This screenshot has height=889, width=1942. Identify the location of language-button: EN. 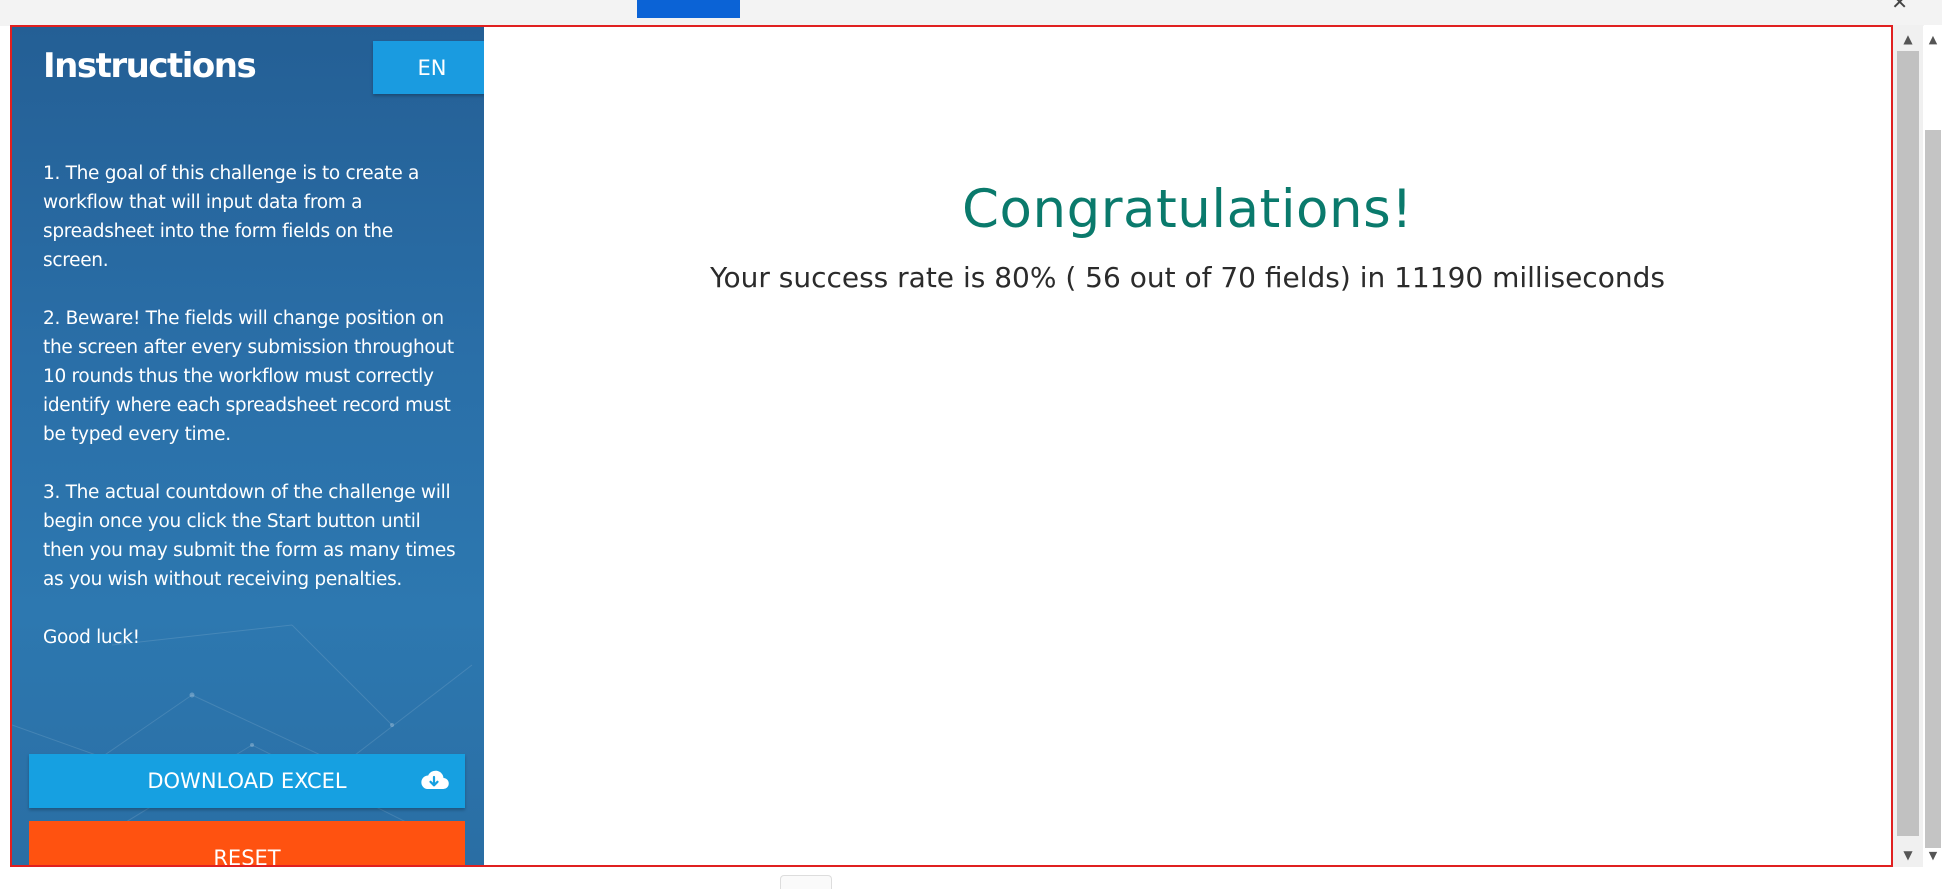
(428, 67).